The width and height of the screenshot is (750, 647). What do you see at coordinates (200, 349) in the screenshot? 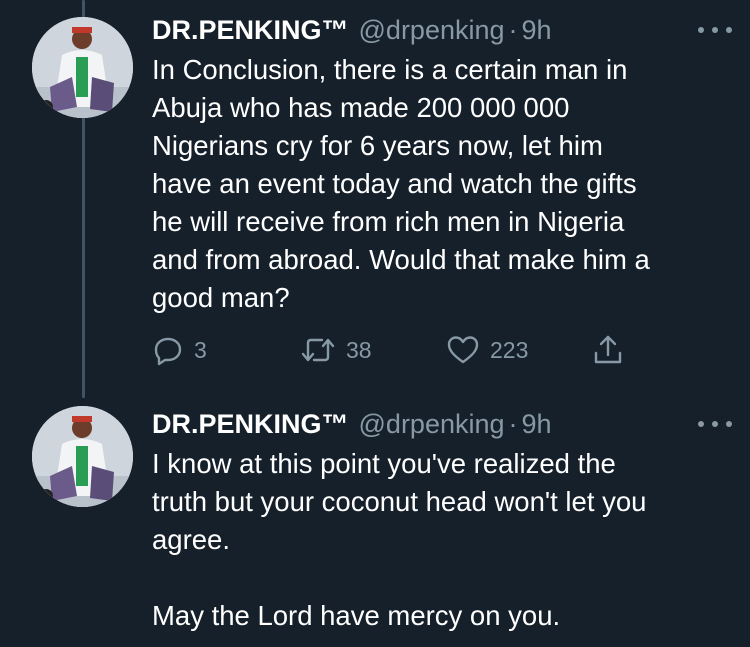
I see `reply-count: 3` at bounding box center [200, 349].